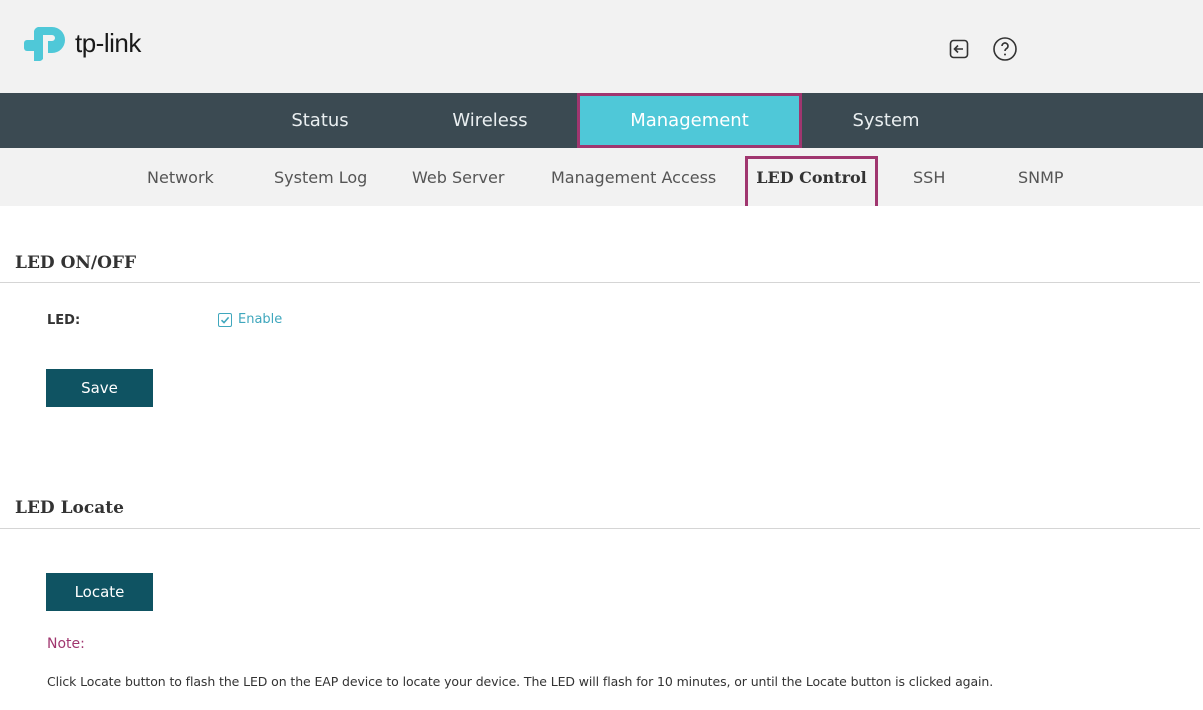 This screenshot has width=1203, height=710. What do you see at coordinates (76, 263) in the screenshot?
I see `section-title-led-onoff: LED ON/OFF` at bounding box center [76, 263].